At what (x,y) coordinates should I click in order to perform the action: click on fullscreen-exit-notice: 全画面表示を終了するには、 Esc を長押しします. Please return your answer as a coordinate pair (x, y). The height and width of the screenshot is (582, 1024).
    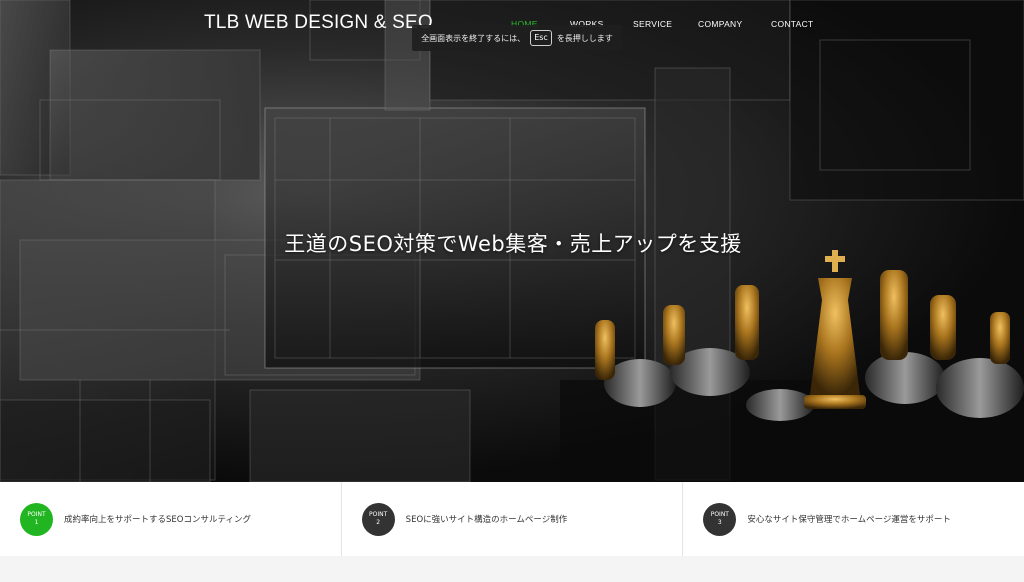
    Looking at the image, I should click on (517, 38).